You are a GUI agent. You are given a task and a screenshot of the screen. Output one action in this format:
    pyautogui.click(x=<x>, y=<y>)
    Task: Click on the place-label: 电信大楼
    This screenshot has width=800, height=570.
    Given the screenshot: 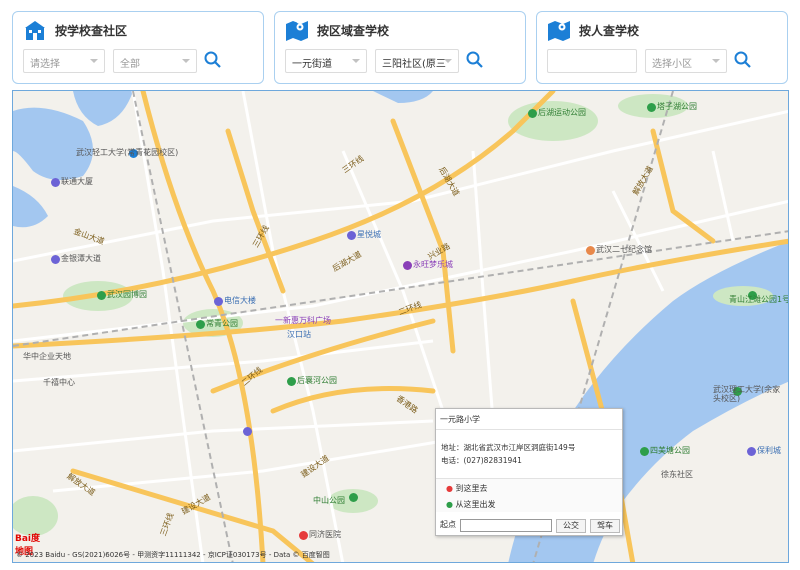 What is the action you would take?
    pyautogui.click(x=240, y=300)
    